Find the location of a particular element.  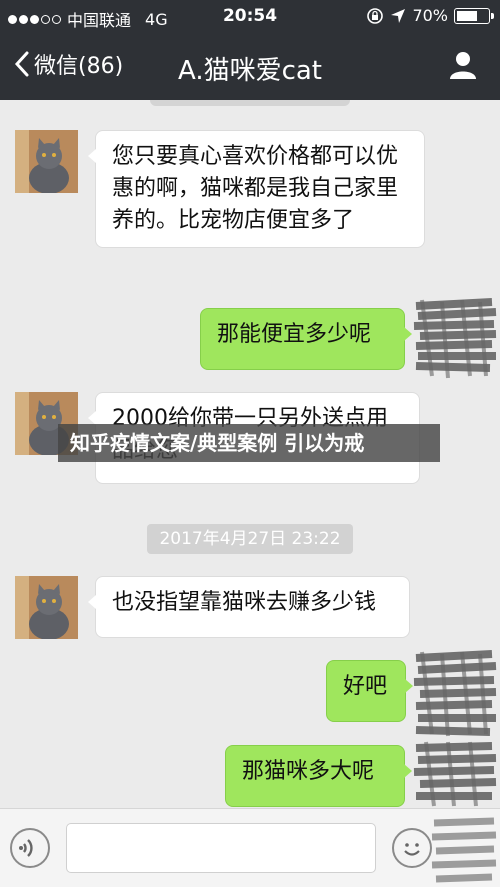

message-bubble-outgoing: 那猫咪多大呢 is located at coordinates (318, 776).